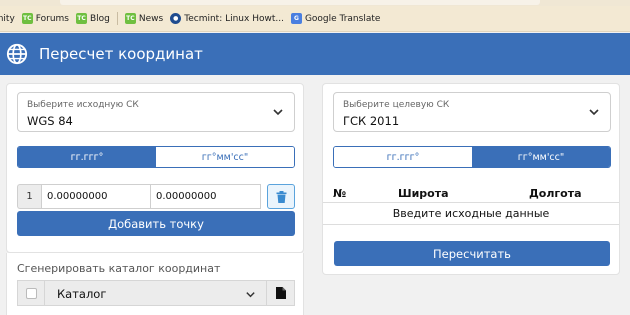 The image size is (630, 315). I want to click on checkbox-box, so click(31, 293).